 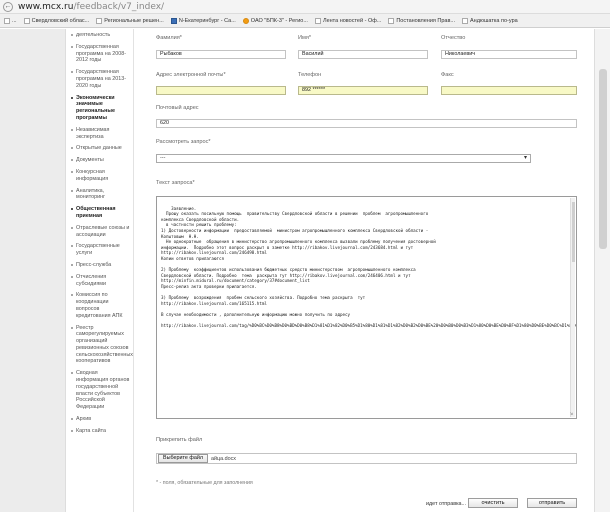 What do you see at coordinates (46, 6) in the screenshot?
I see `url-host: www.mcx.ru` at bounding box center [46, 6].